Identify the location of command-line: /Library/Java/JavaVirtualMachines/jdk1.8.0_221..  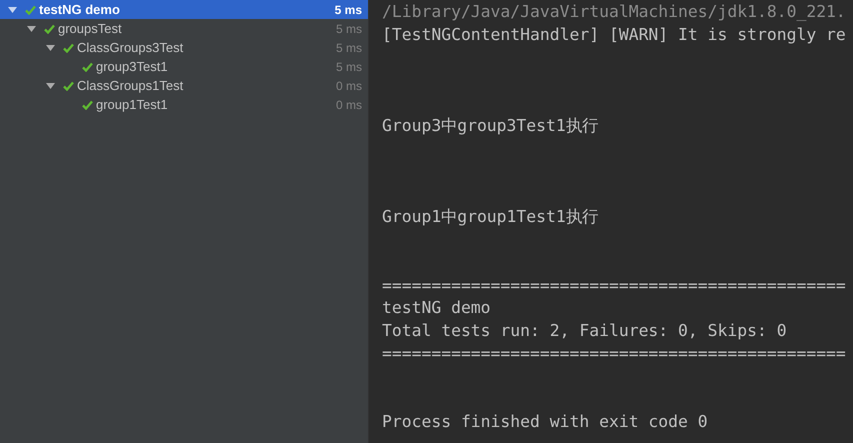
(614, 12).